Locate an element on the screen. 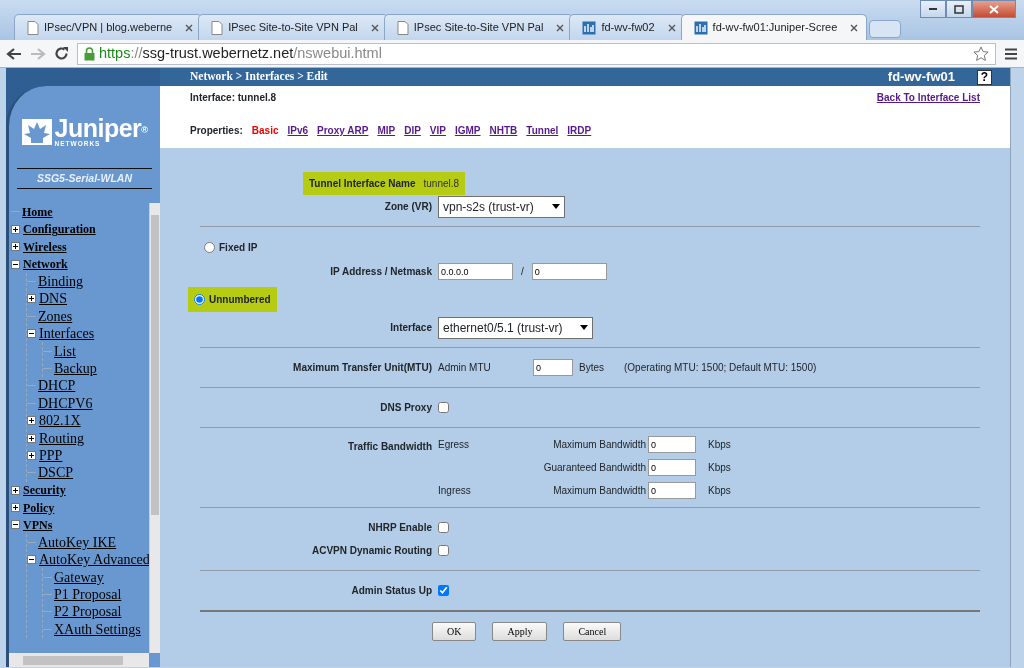 This screenshot has width=1024, height=668. field-label: Tunnel Interface Name is located at coordinates (362, 184).